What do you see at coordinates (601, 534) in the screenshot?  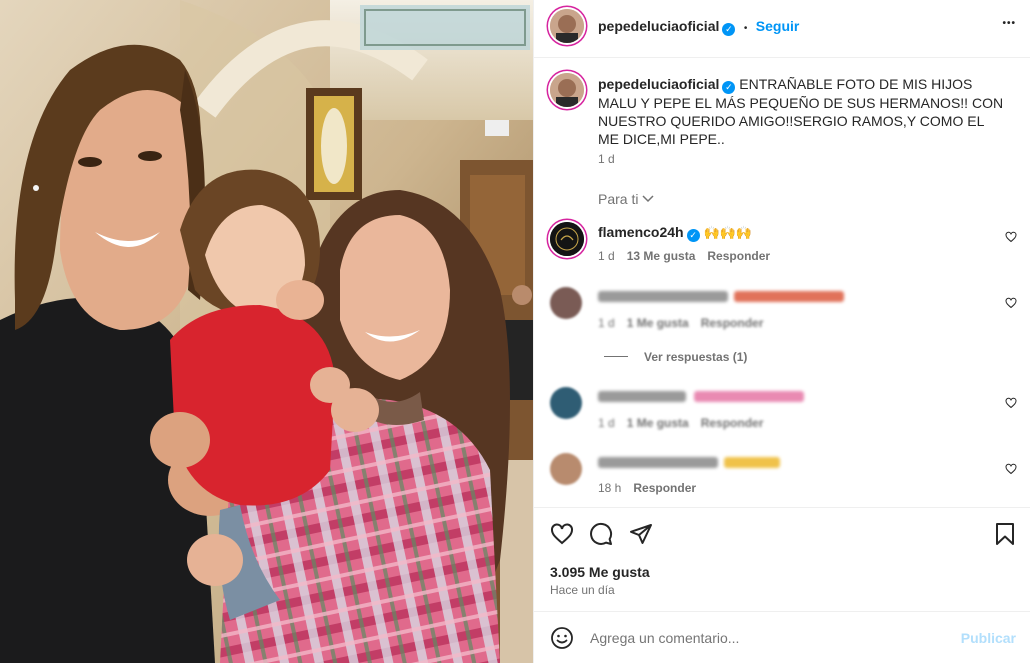 I see `comment-icon` at bounding box center [601, 534].